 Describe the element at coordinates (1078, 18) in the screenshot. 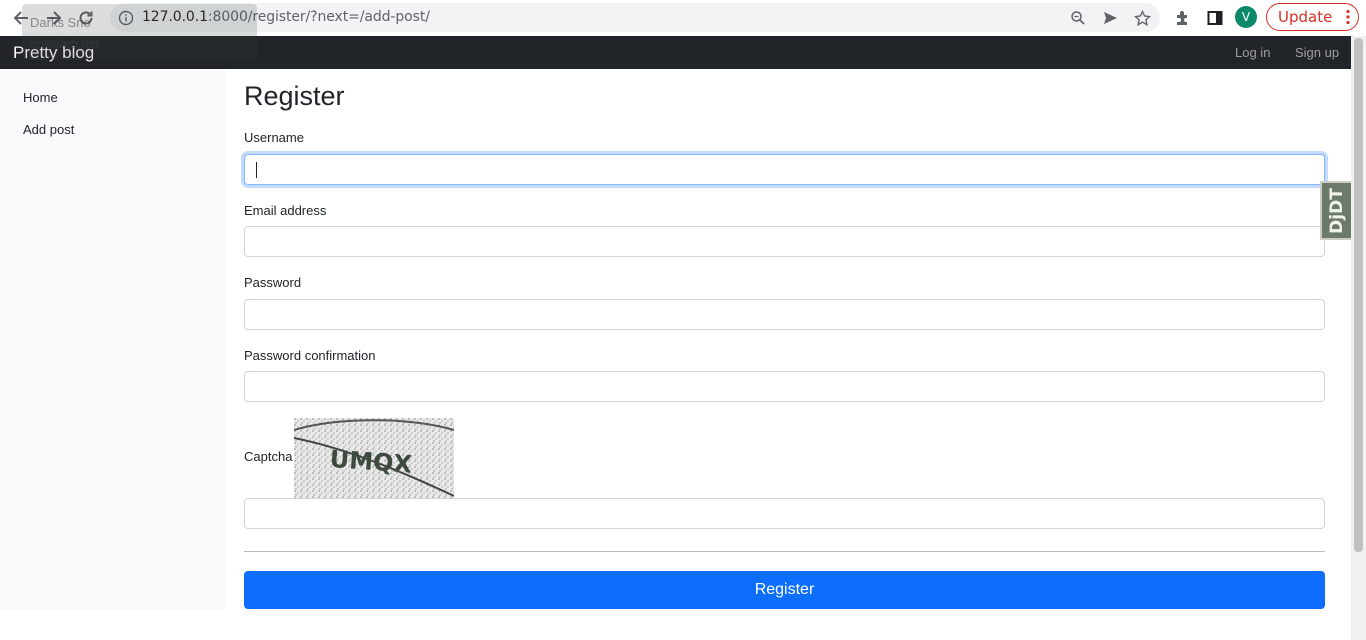

I see `zoom-icon` at that location.